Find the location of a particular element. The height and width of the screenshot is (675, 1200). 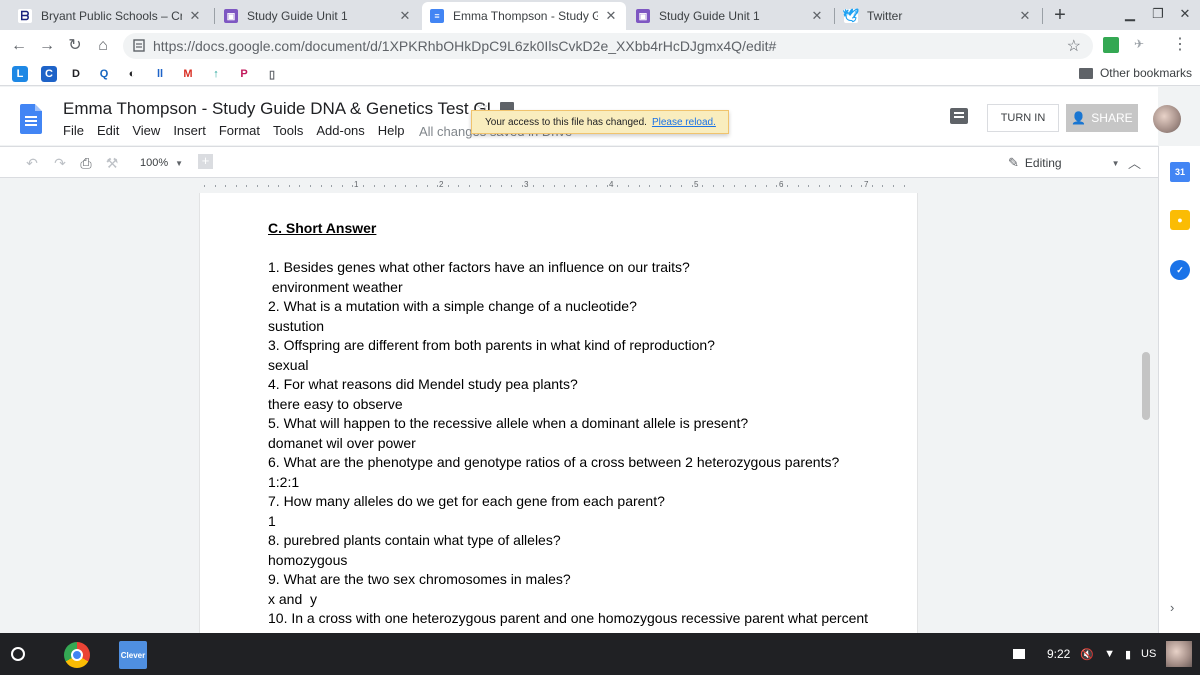

keep-icon: ● is located at coordinates (1180, 220).